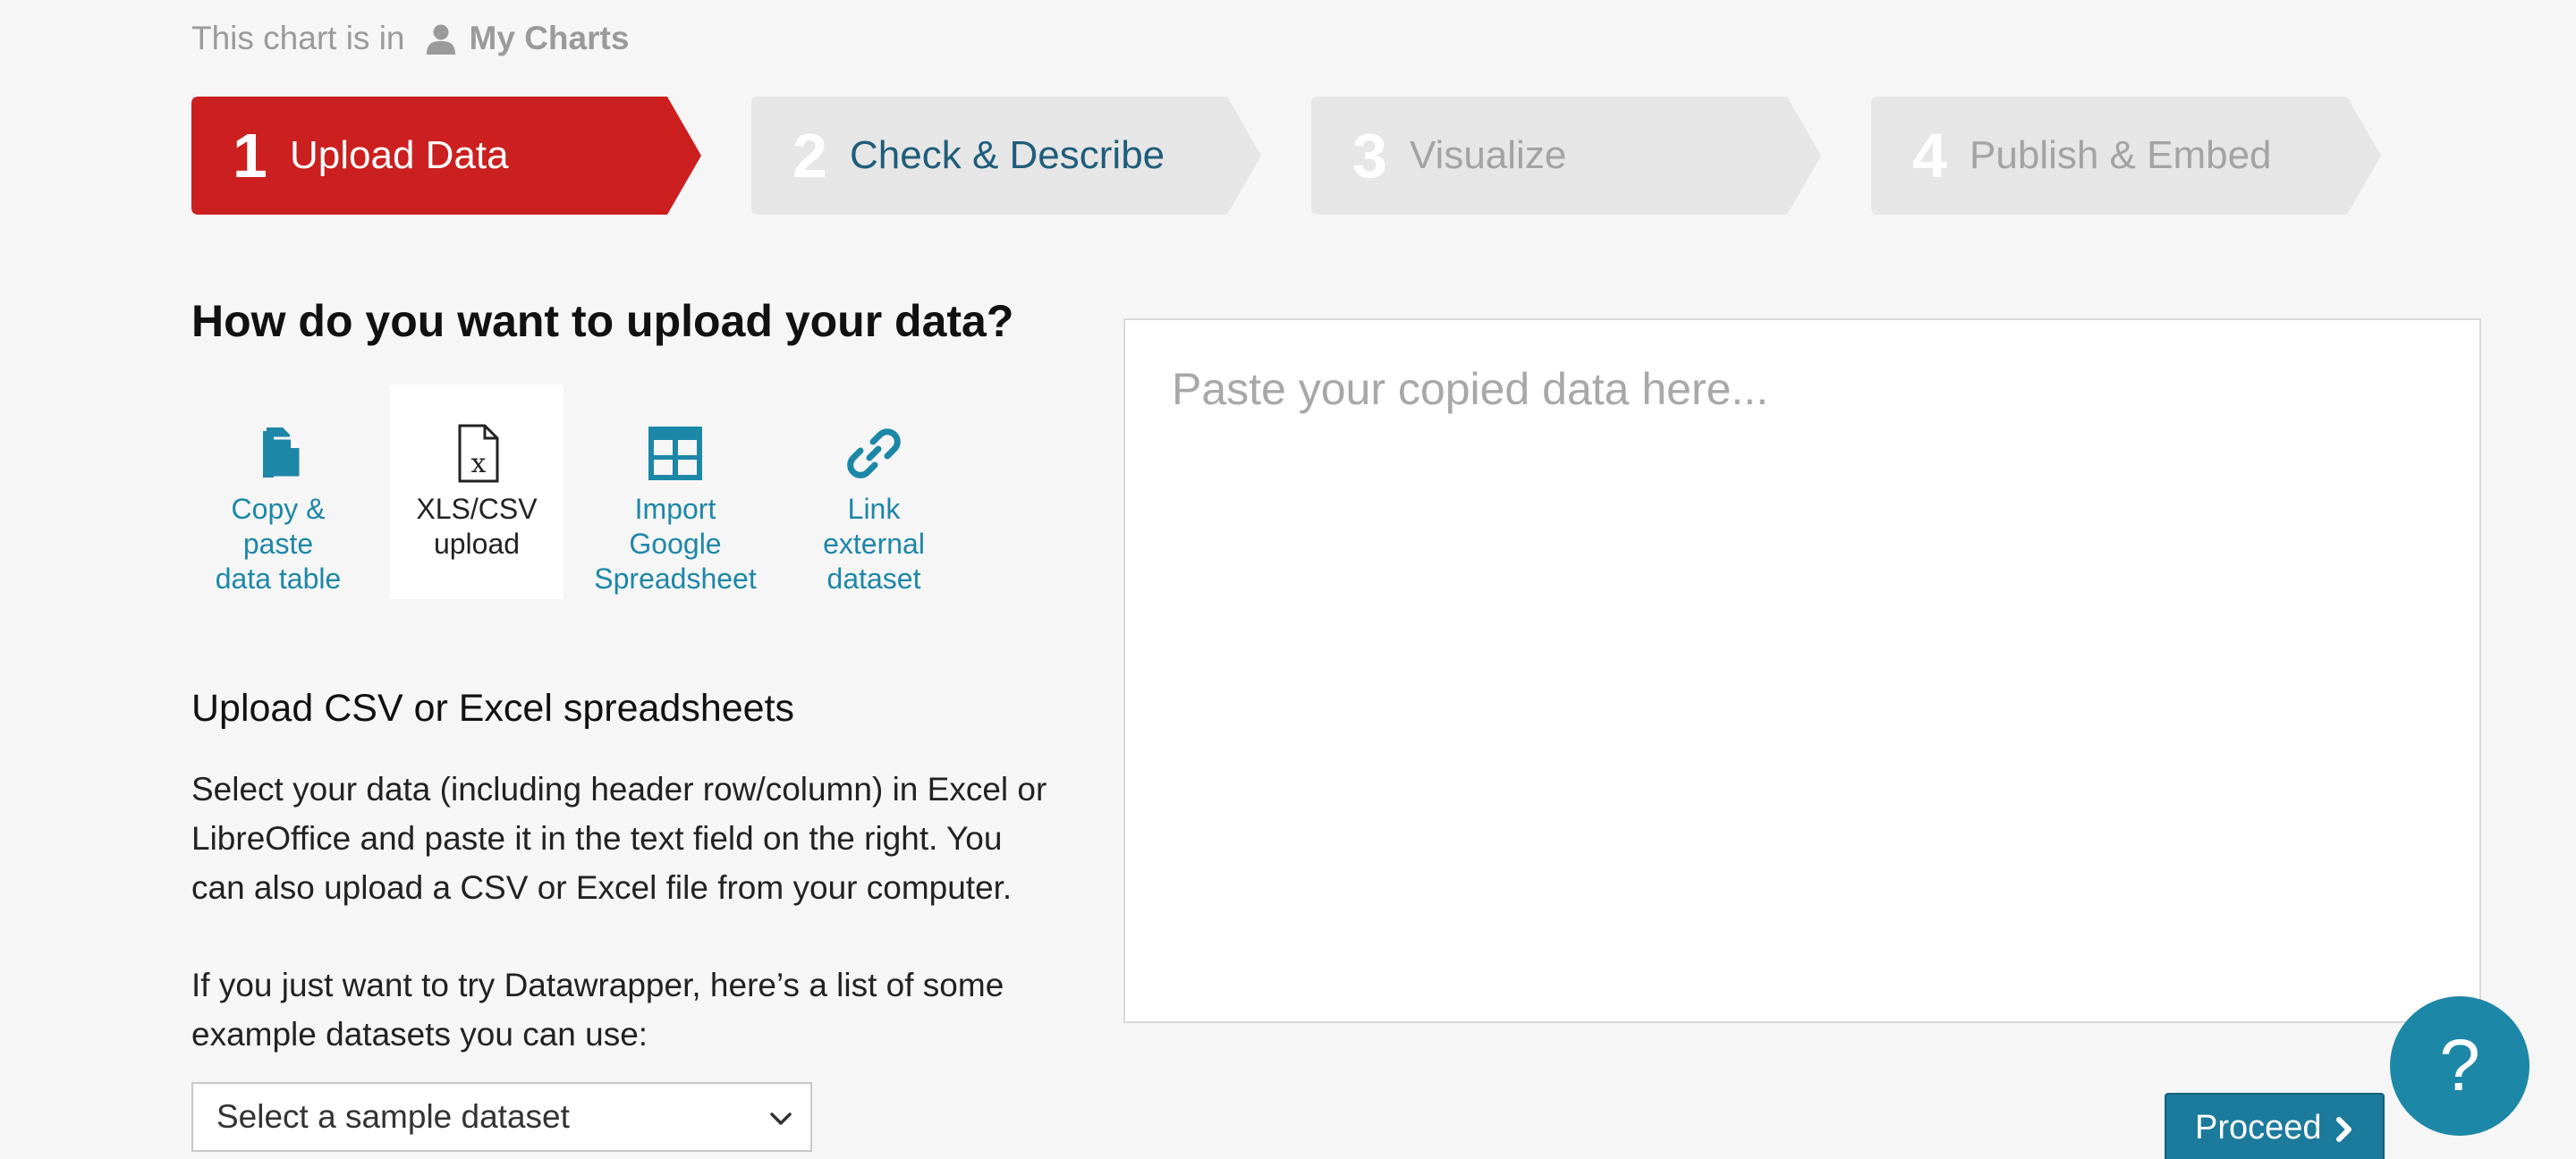 The width and height of the screenshot is (2576, 1159). I want to click on step-visualize: 3 Visualize, so click(1567, 156).